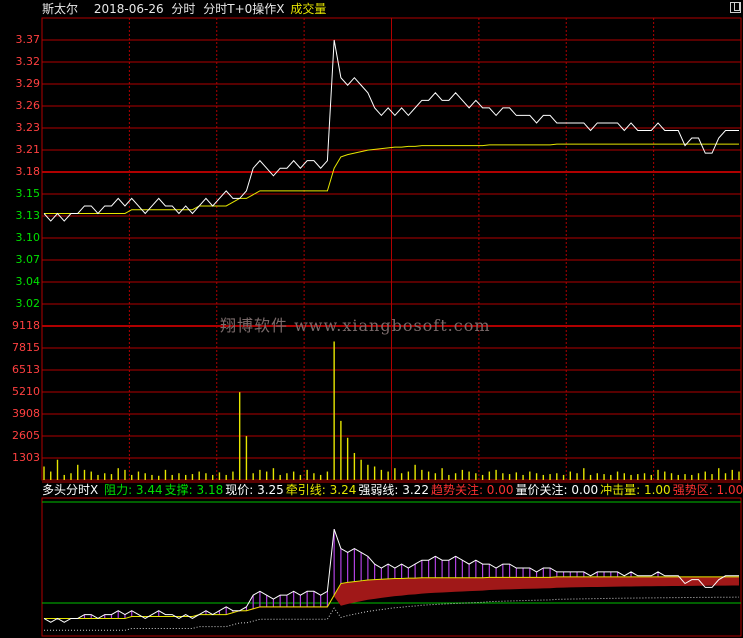 This screenshot has height=638, width=743. What do you see at coordinates (28, 237) in the screenshot?
I see `price-tick-label: 3.10` at bounding box center [28, 237].